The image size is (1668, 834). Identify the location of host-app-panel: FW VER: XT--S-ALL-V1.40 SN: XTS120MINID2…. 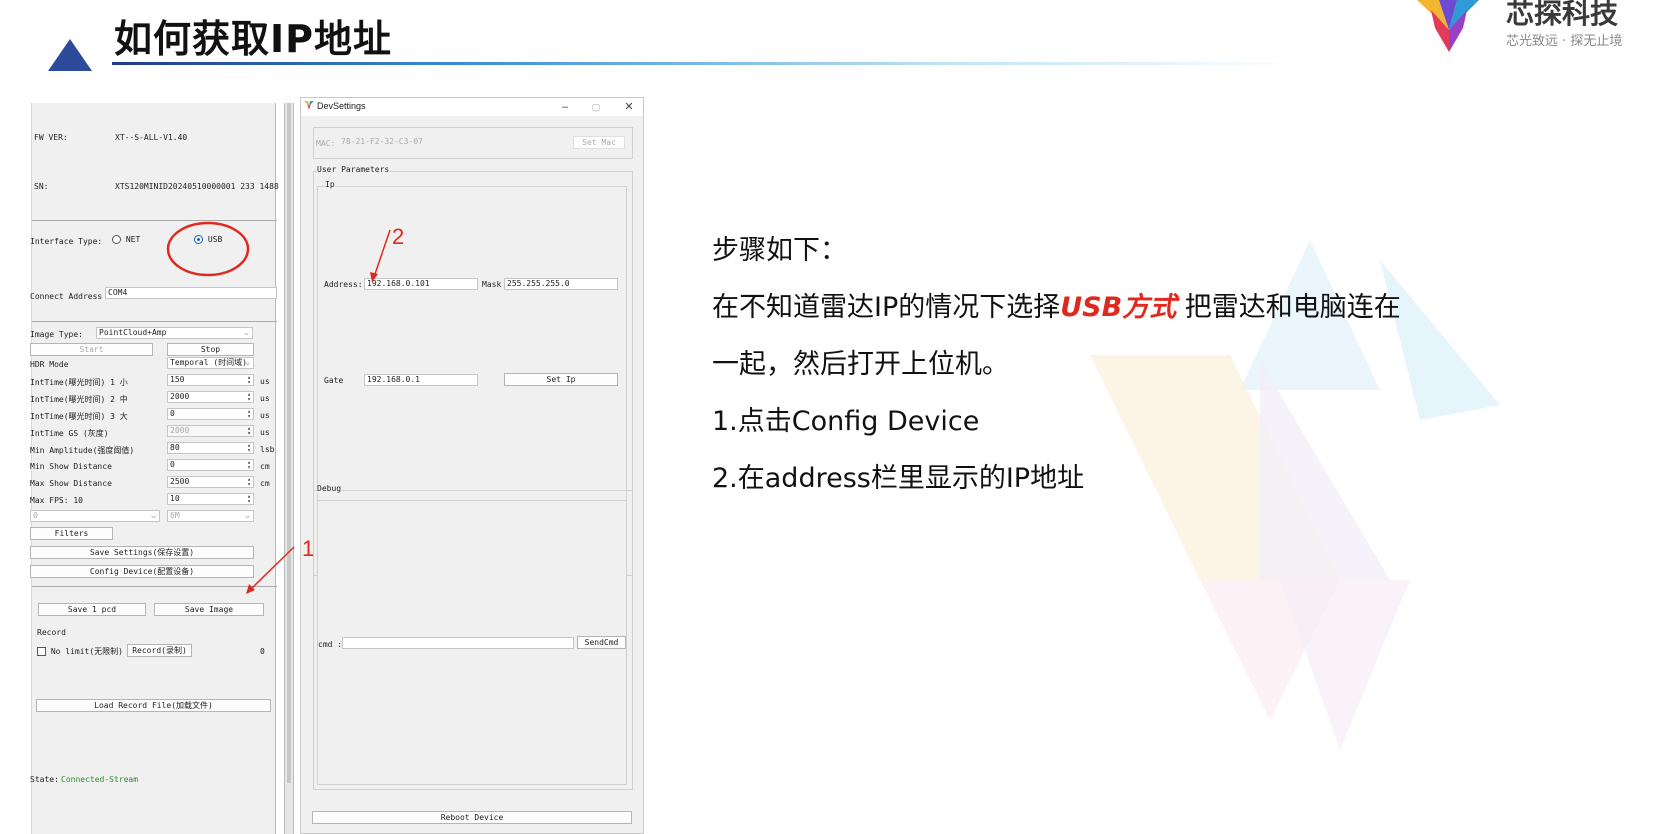
(154, 468).